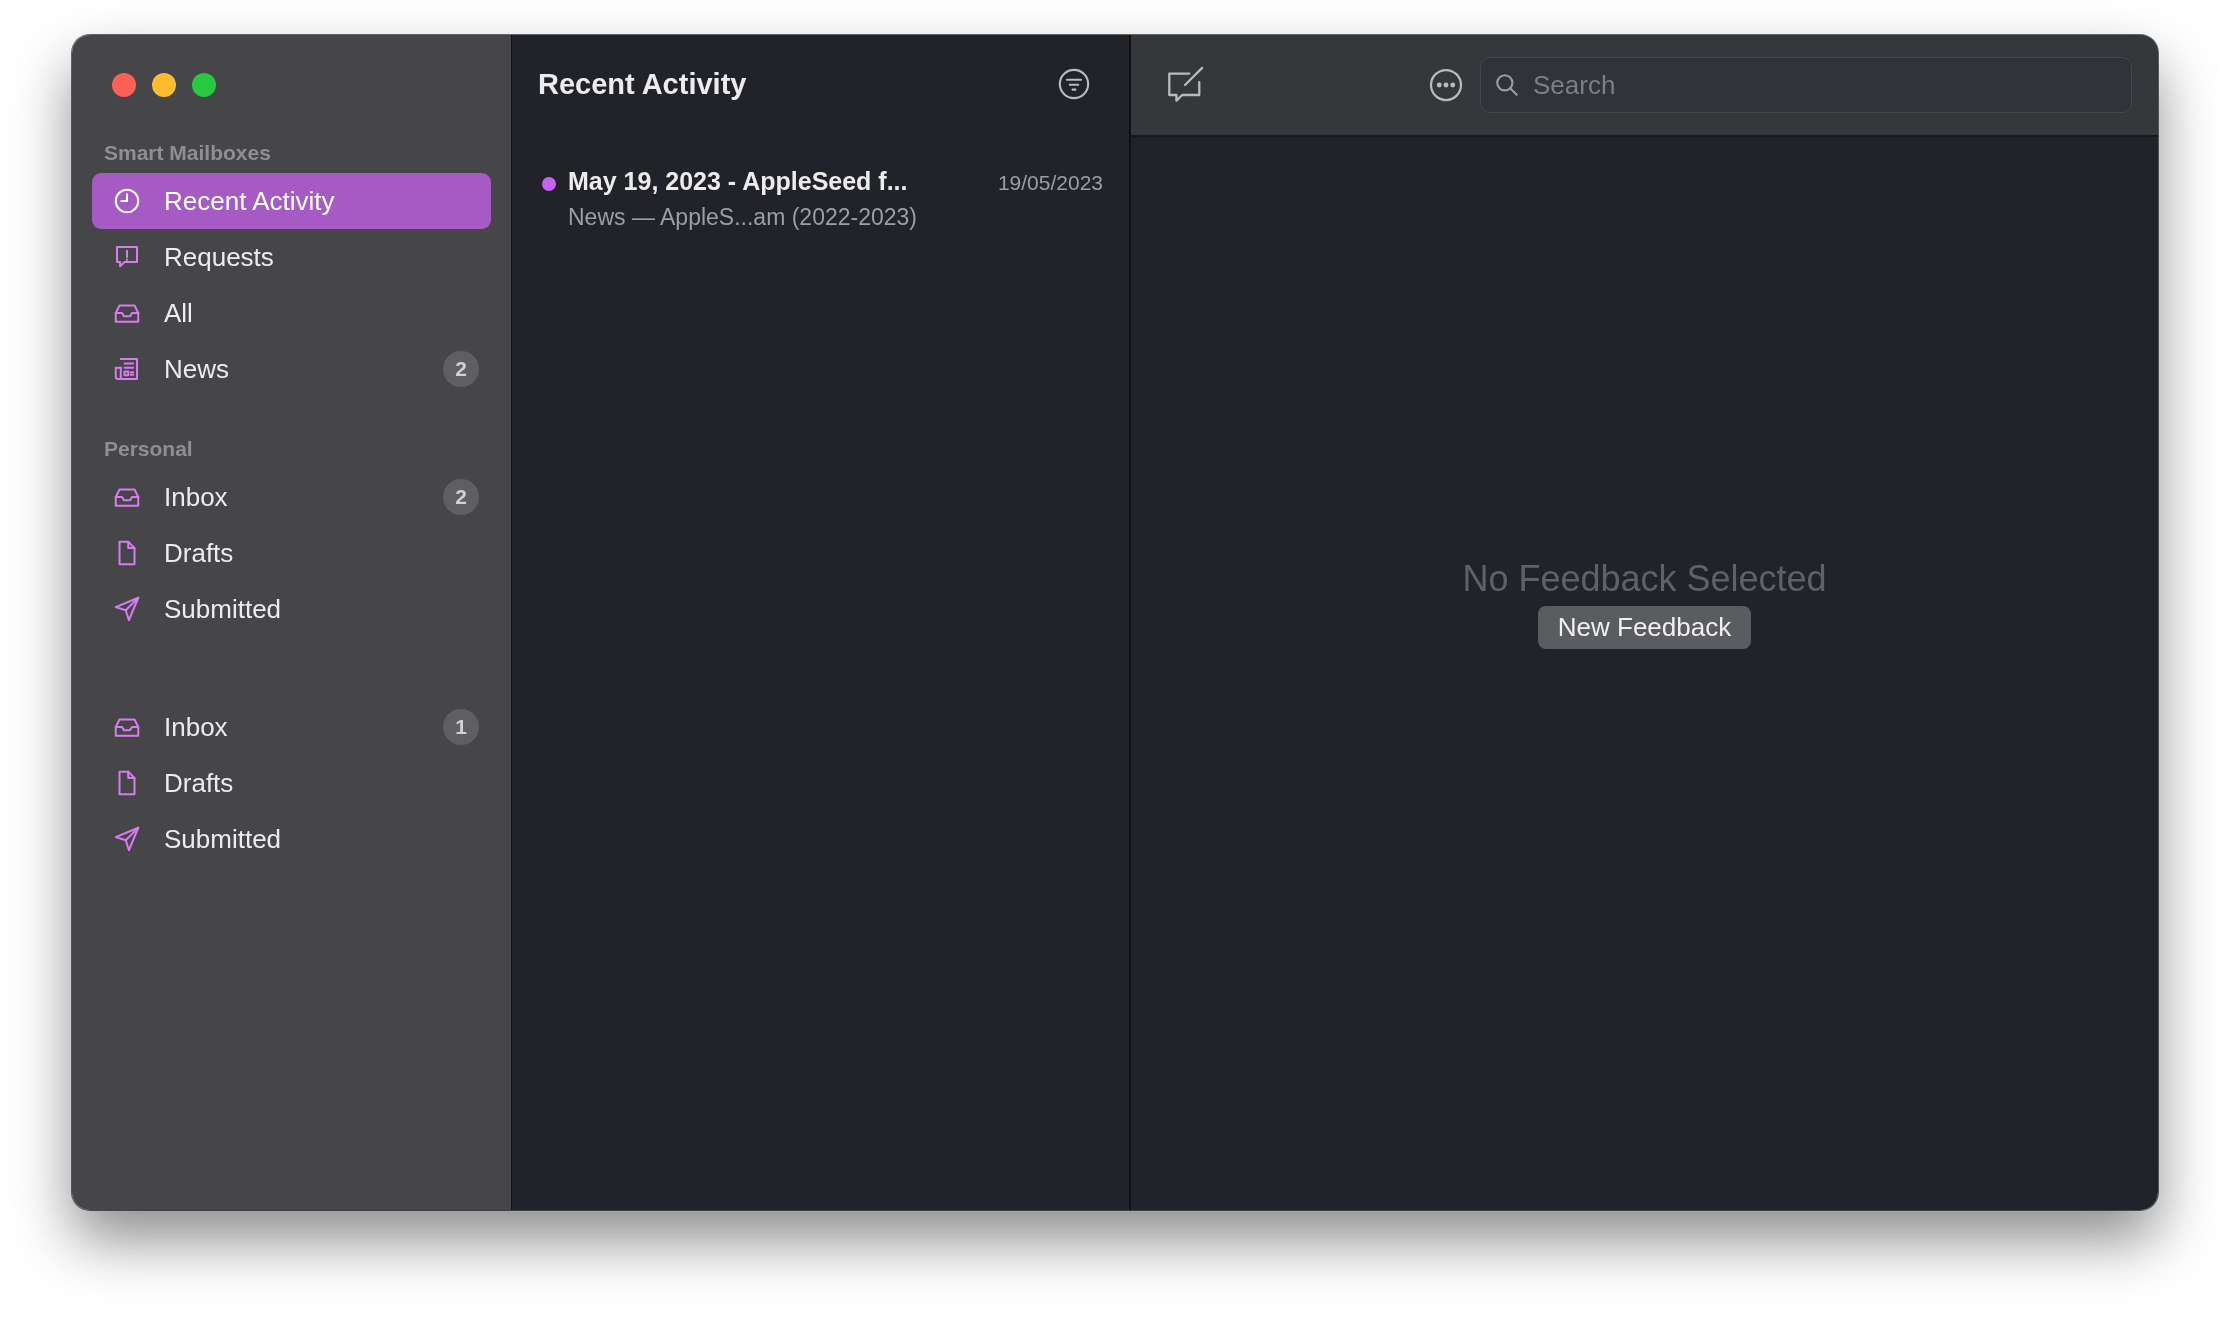 Image resolution: width=2231 pixels, height=1319 pixels. Describe the element at coordinates (291, 313) in the screenshot. I see `sidebar-item: All` at that location.